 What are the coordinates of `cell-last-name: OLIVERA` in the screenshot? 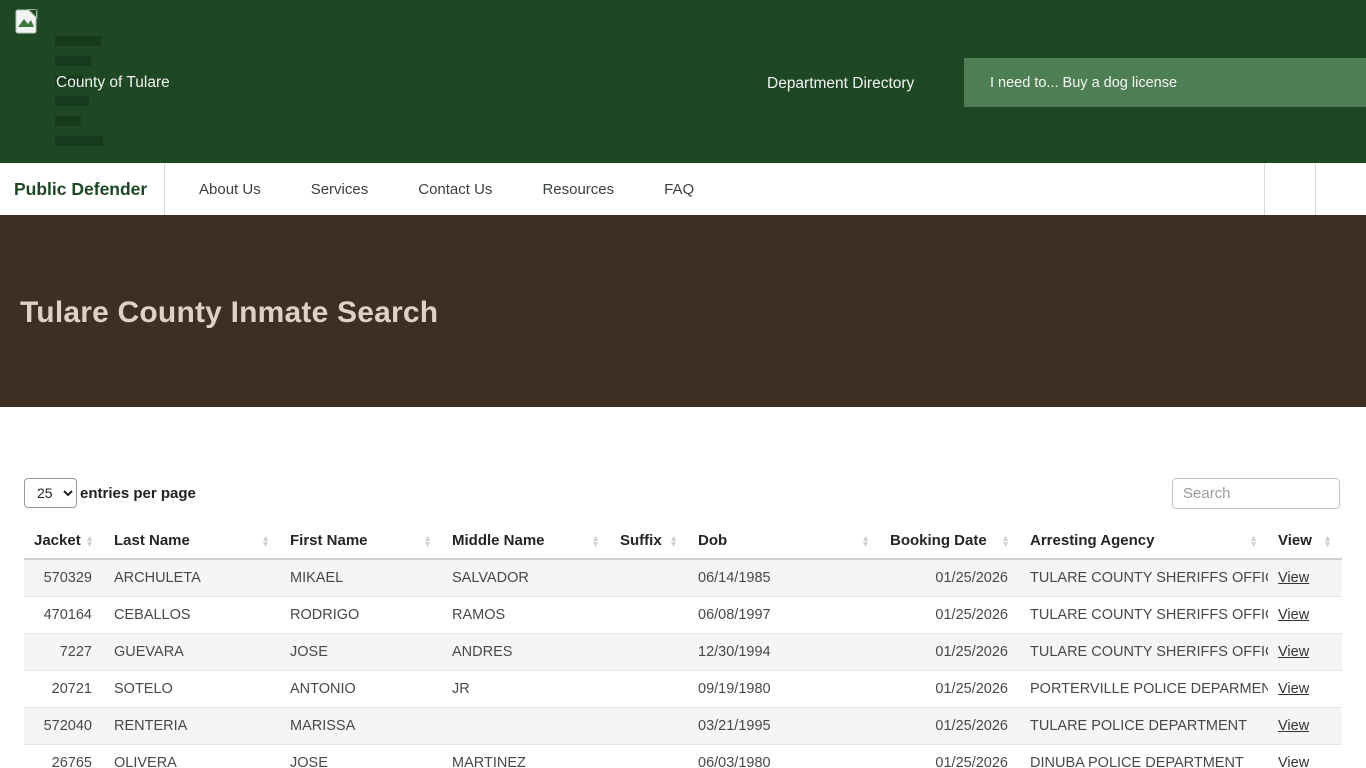 It's located at (192, 756).